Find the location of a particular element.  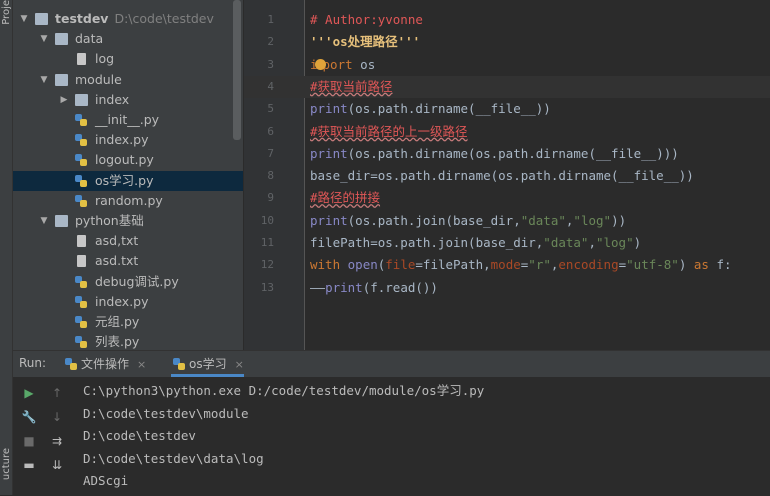

run-tab: 文件操作 × is located at coordinates (104, 364).